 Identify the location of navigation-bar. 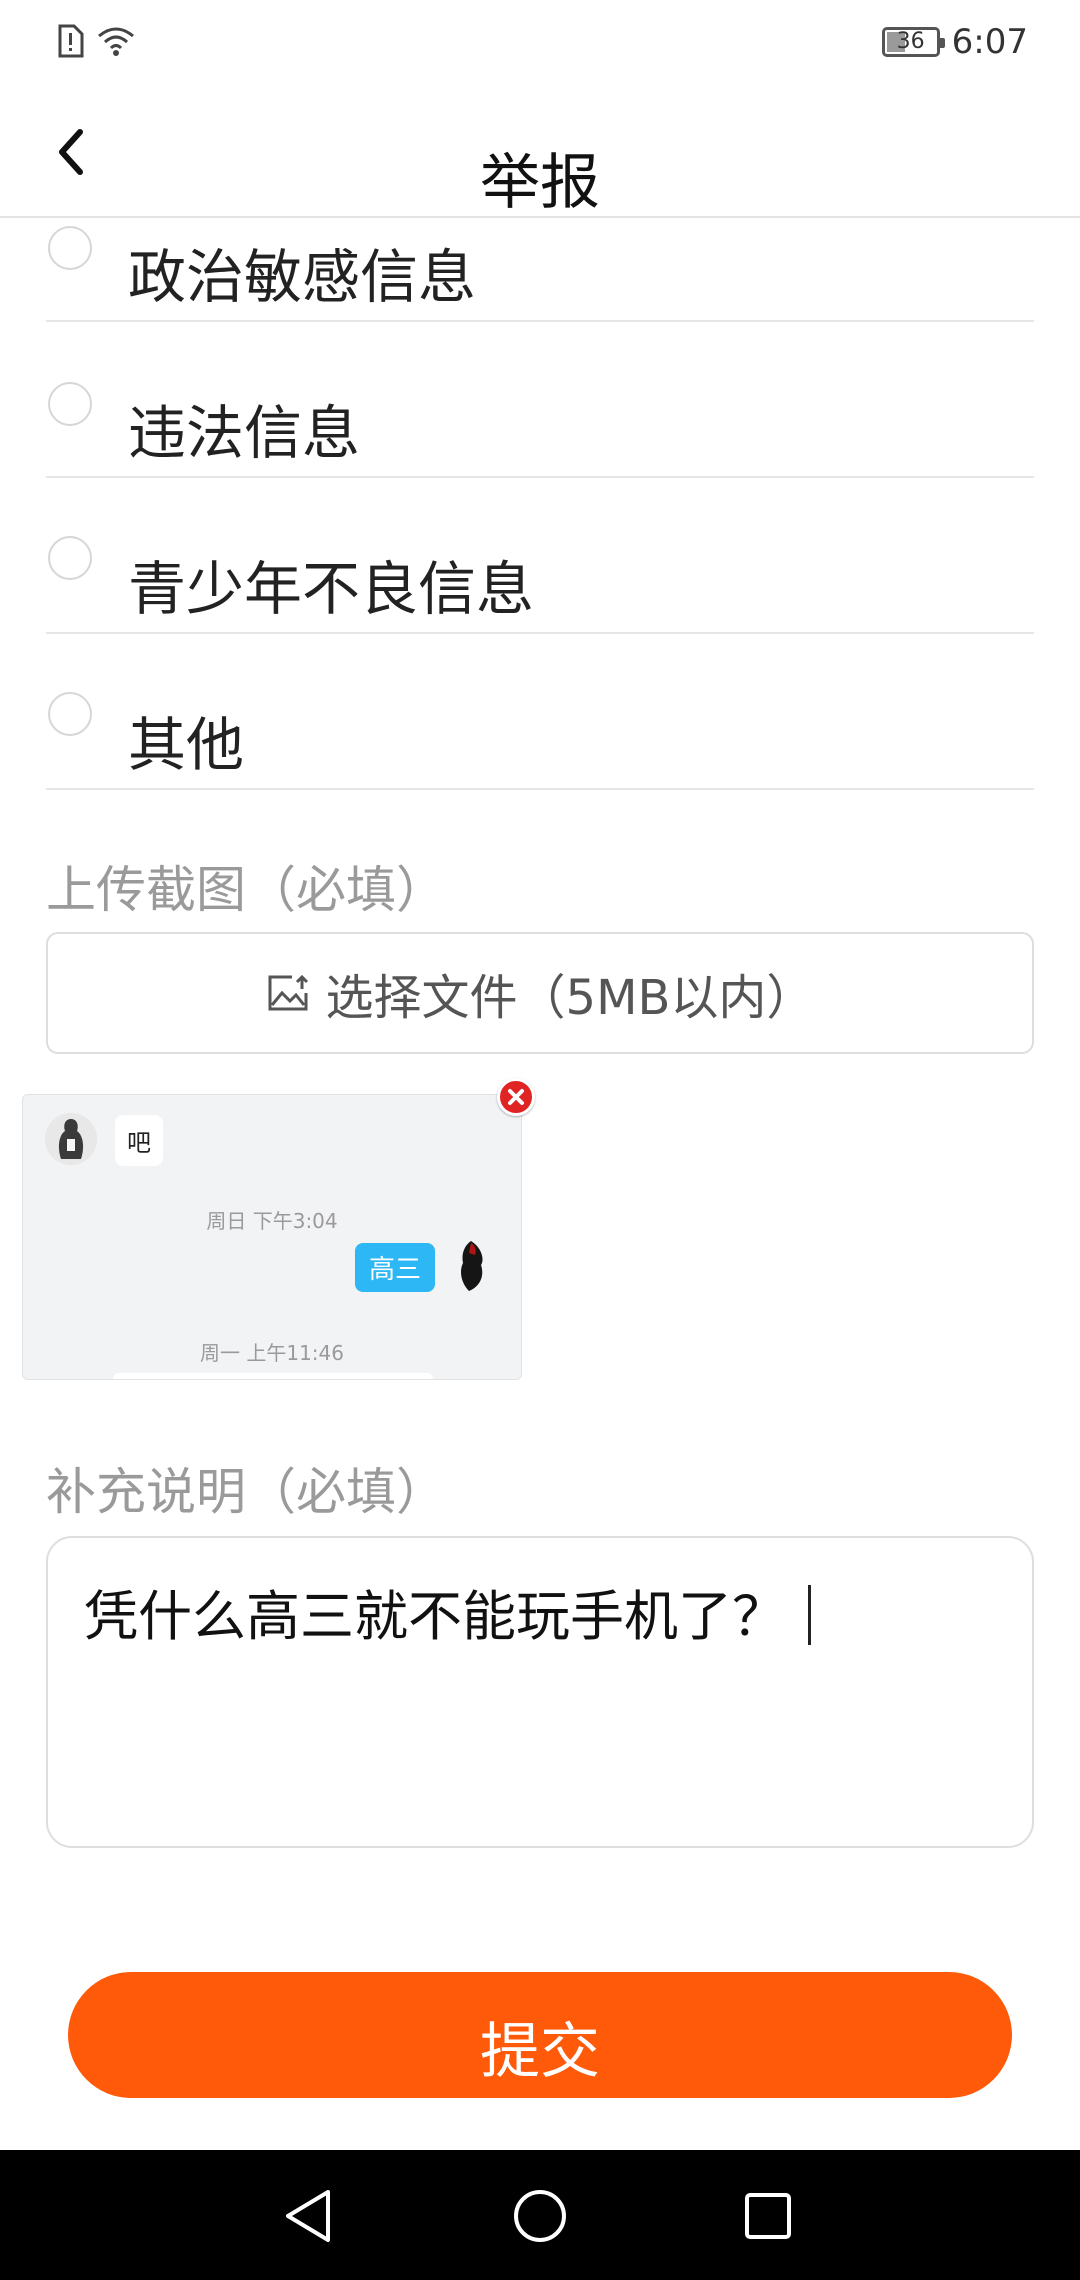
(540, 2215).